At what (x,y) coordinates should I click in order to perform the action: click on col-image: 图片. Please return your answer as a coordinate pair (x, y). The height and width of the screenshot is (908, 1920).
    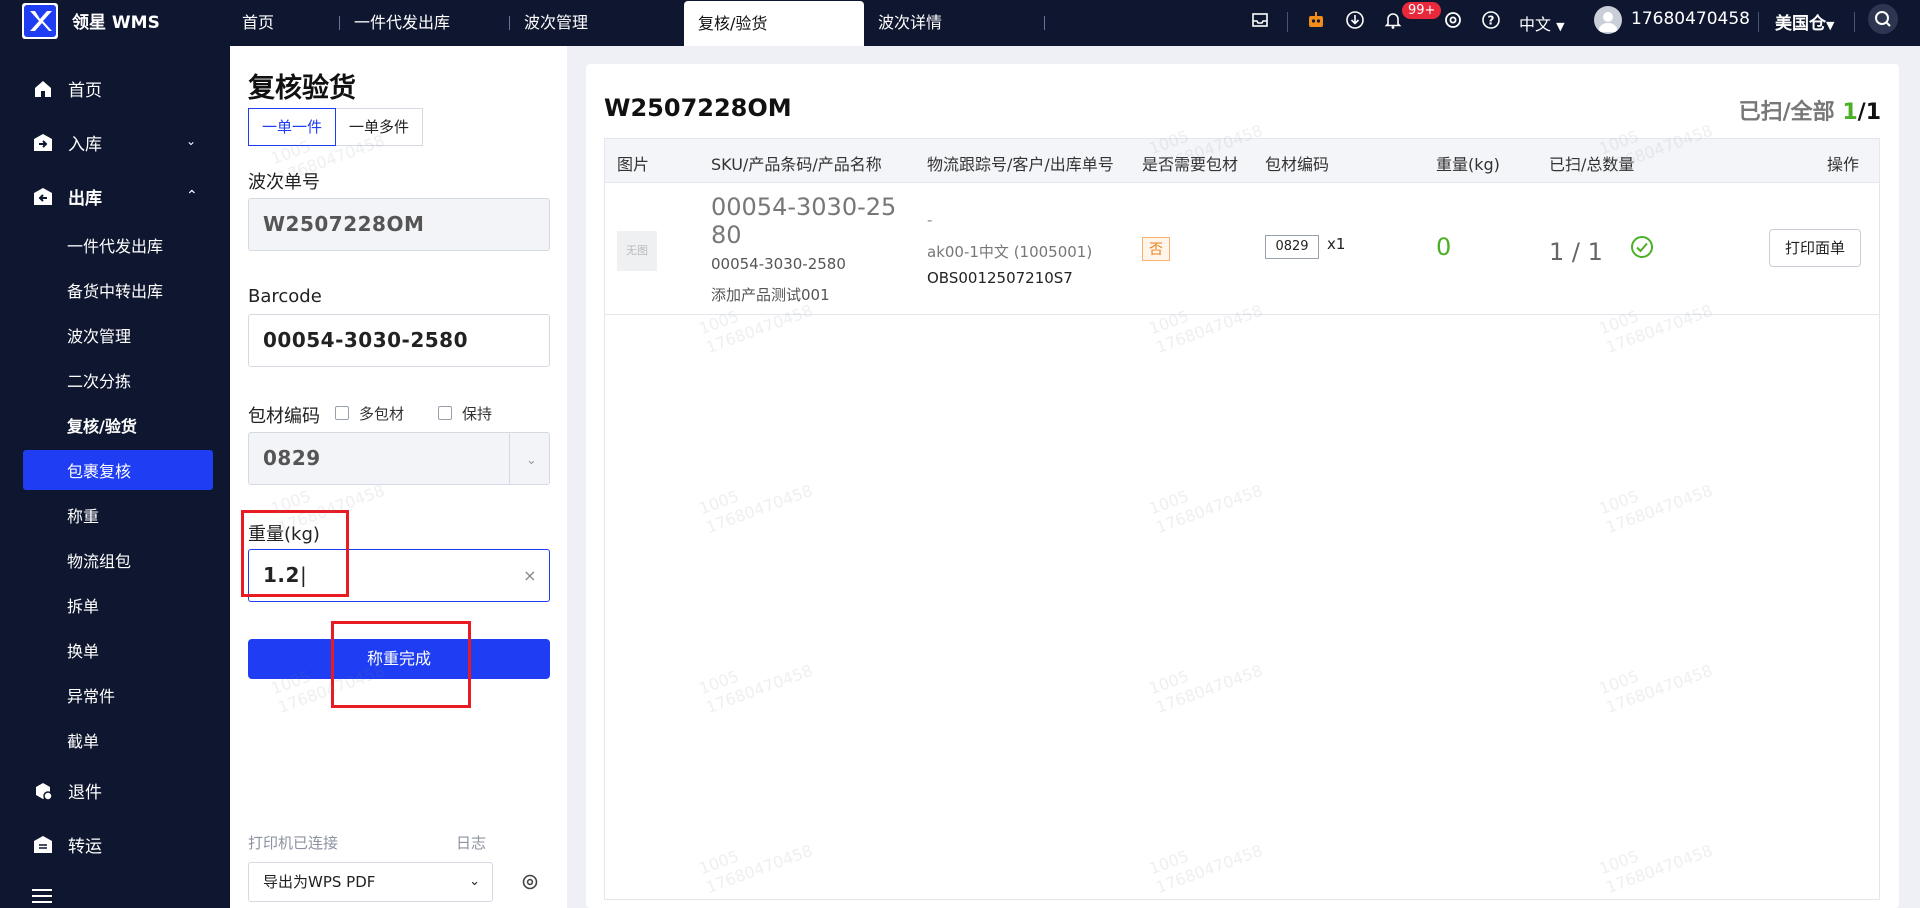
    Looking at the image, I should click on (633, 164).